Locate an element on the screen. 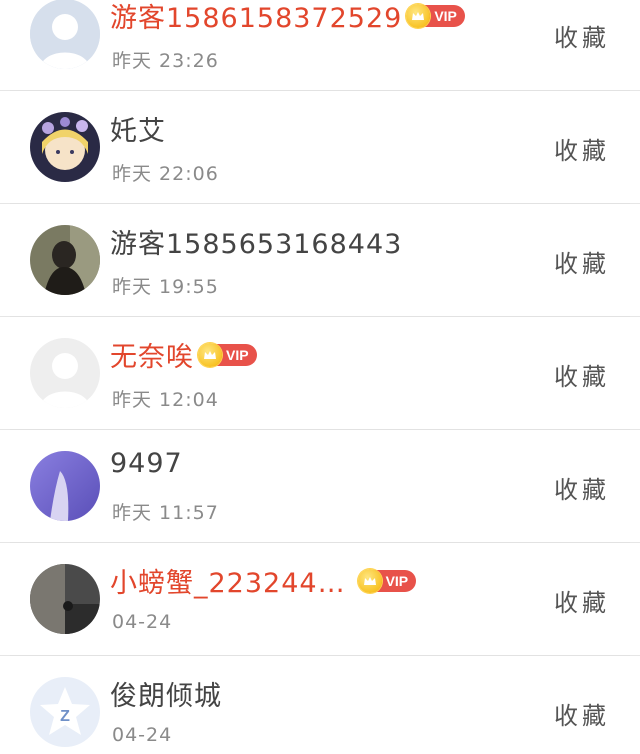 The height and width of the screenshot is (754, 640). anime-avatar-icon is located at coordinates (65, 147).